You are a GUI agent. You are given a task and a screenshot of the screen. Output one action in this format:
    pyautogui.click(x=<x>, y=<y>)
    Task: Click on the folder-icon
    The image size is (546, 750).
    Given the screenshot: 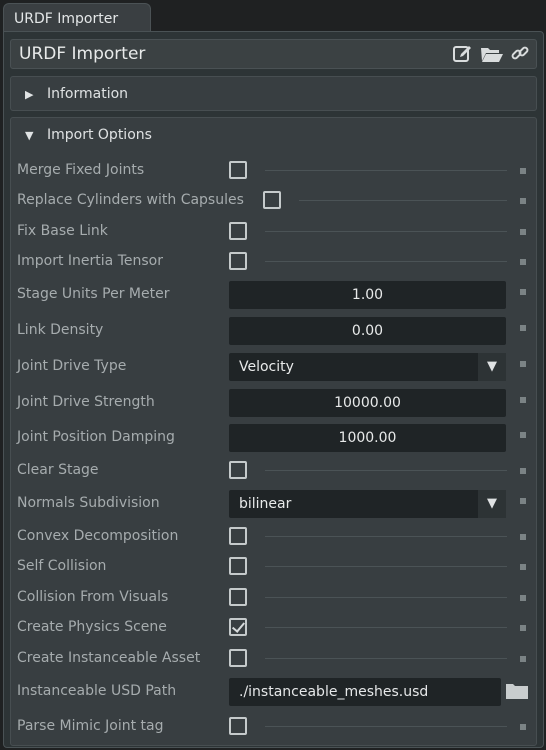 What is the action you would take?
    pyautogui.click(x=517, y=693)
    